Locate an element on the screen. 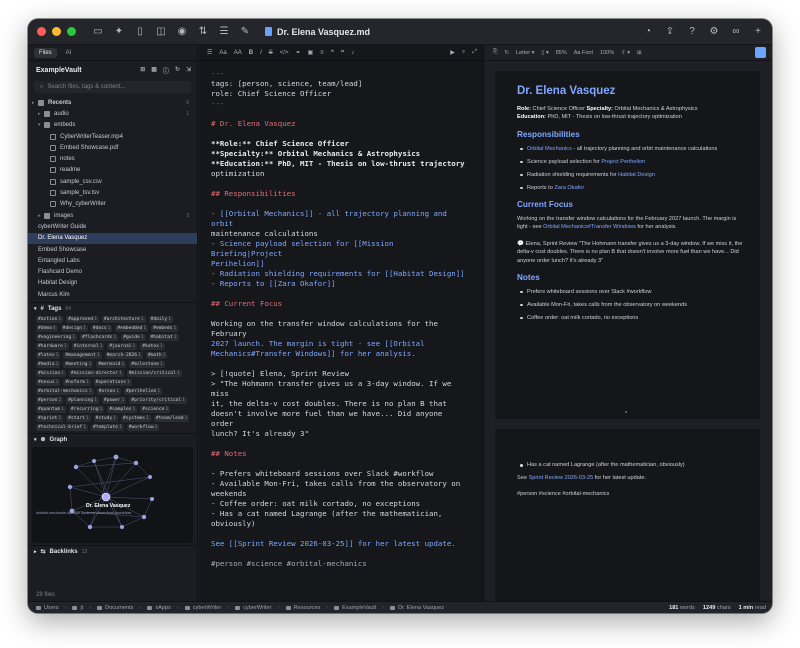 This screenshot has width=800, height=648. tree-item: Embed Showcase.pdf is located at coordinates (112, 147).